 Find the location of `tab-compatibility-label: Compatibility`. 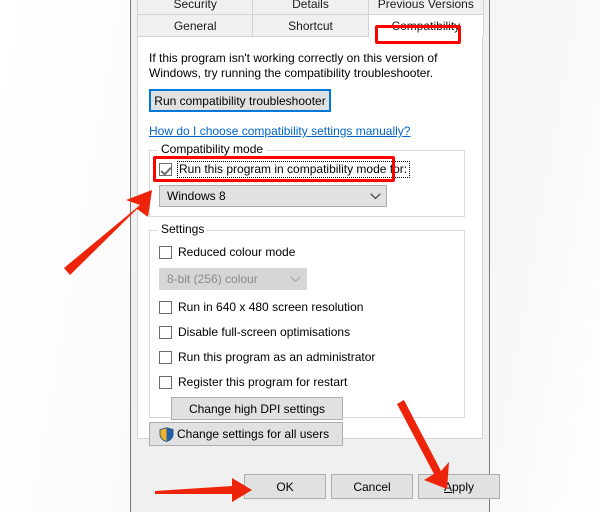

tab-compatibility-label: Compatibility is located at coordinates (426, 25).